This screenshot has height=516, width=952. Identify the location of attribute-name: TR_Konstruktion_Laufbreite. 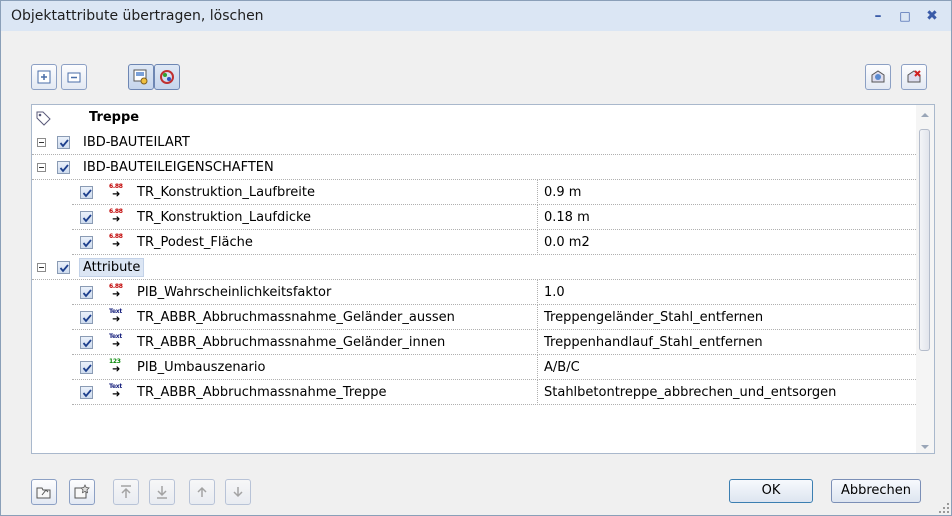
(226, 192).